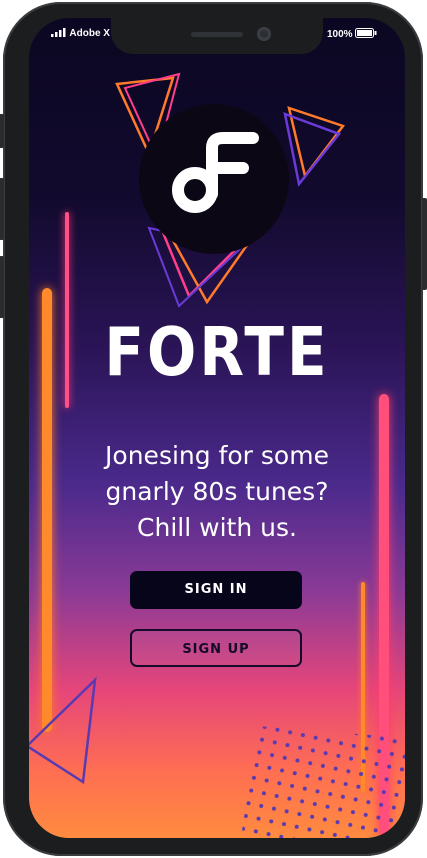 This screenshot has height=858, width=427. What do you see at coordinates (216, 590) in the screenshot?
I see `sign-in-button: SIGN IN` at bounding box center [216, 590].